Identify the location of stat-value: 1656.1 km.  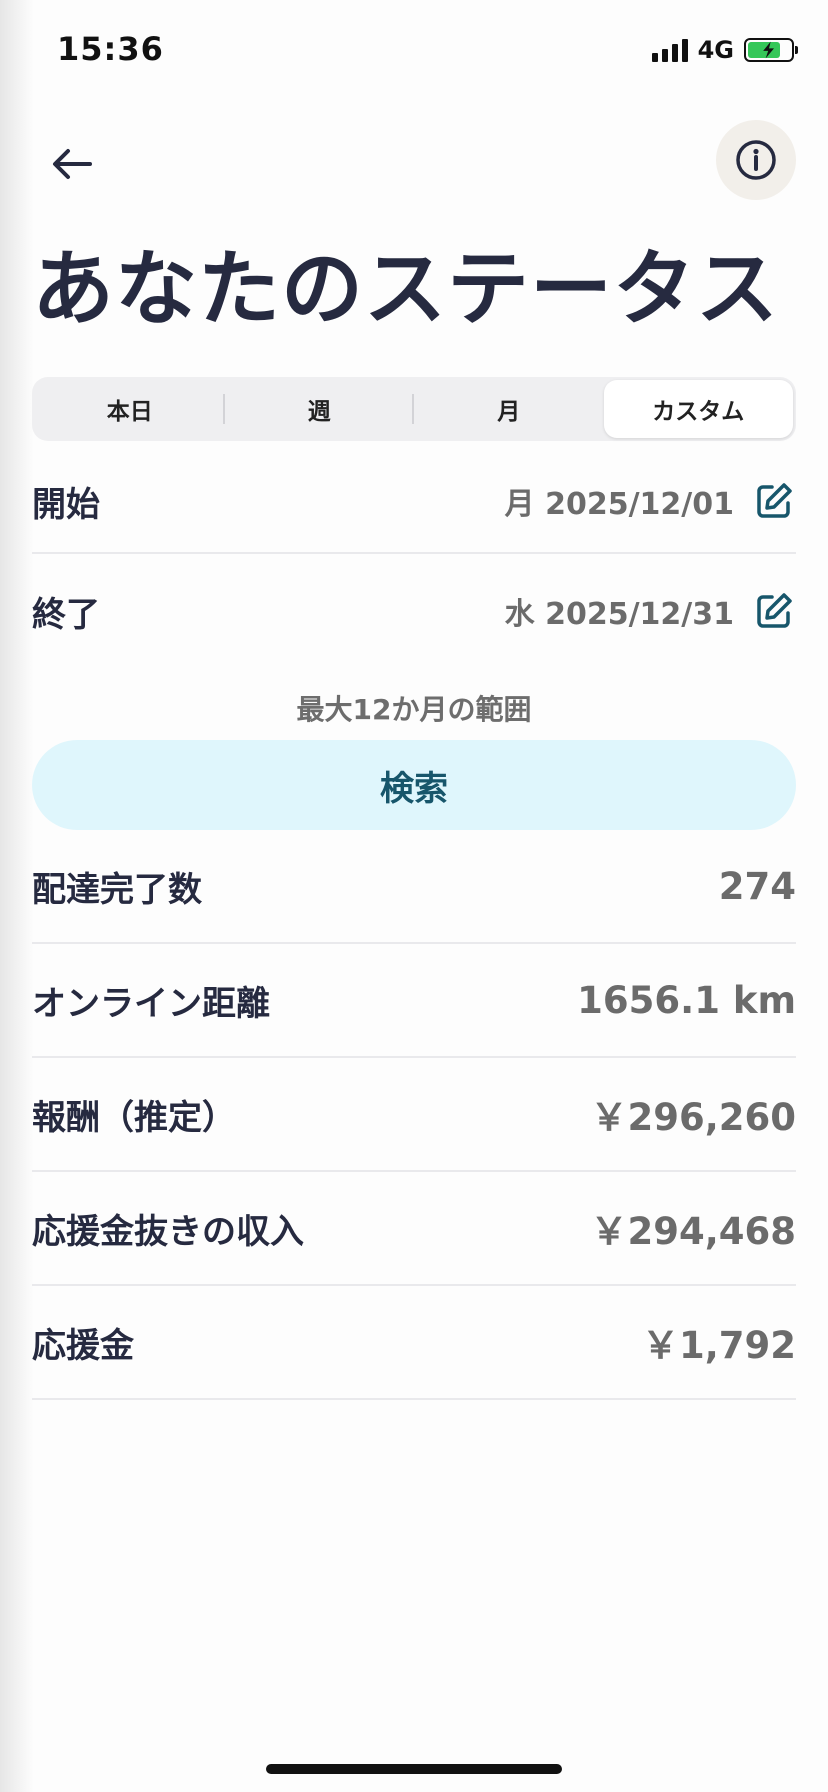
(686, 1000).